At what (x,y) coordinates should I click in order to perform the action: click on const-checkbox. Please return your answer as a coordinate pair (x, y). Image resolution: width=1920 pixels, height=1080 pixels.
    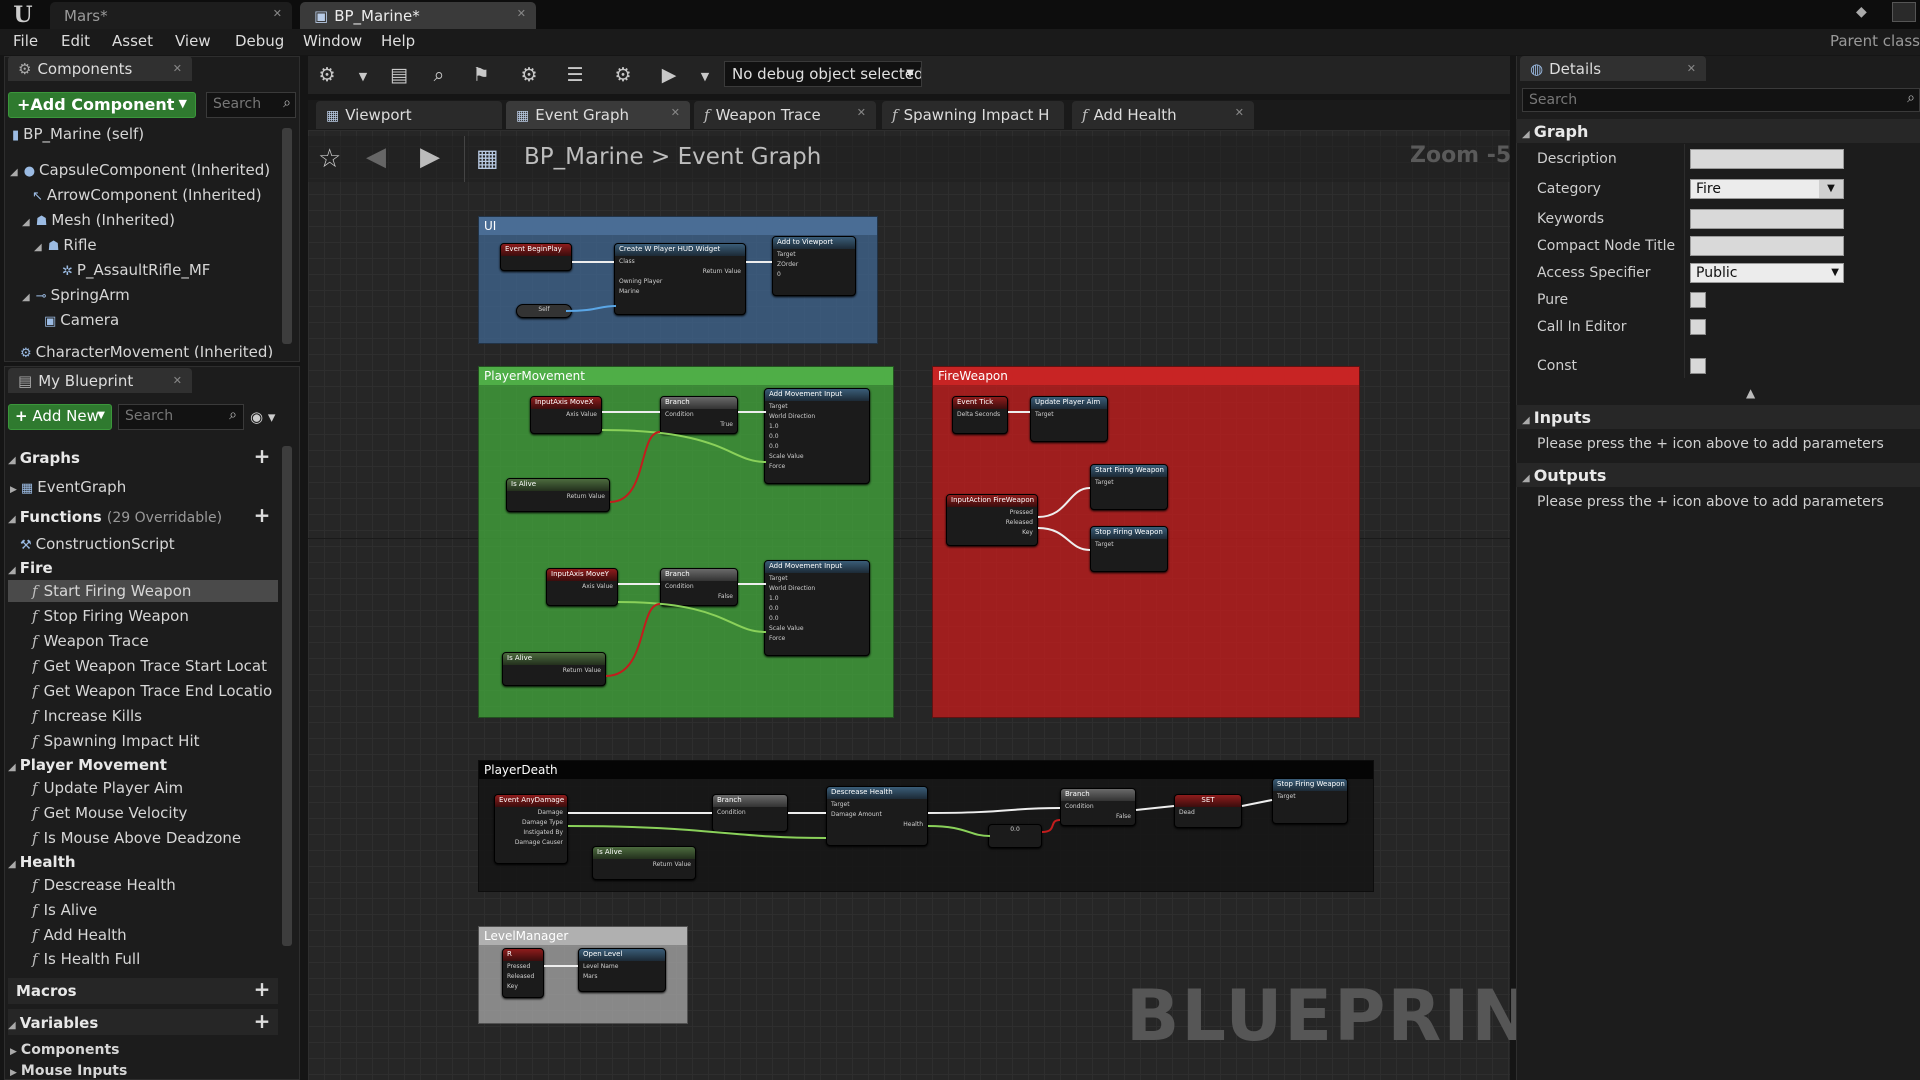
    Looking at the image, I should click on (1698, 366).